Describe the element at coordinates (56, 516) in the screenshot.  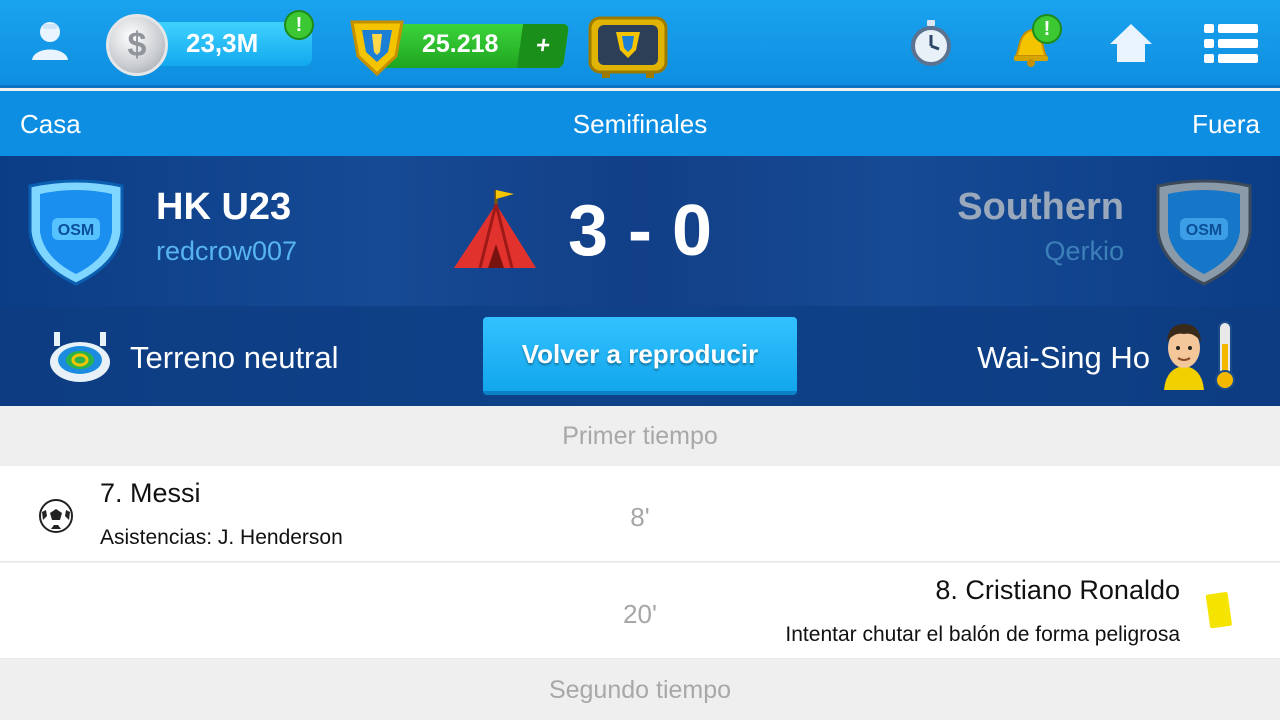
I see `soccer-ball-icon` at that location.